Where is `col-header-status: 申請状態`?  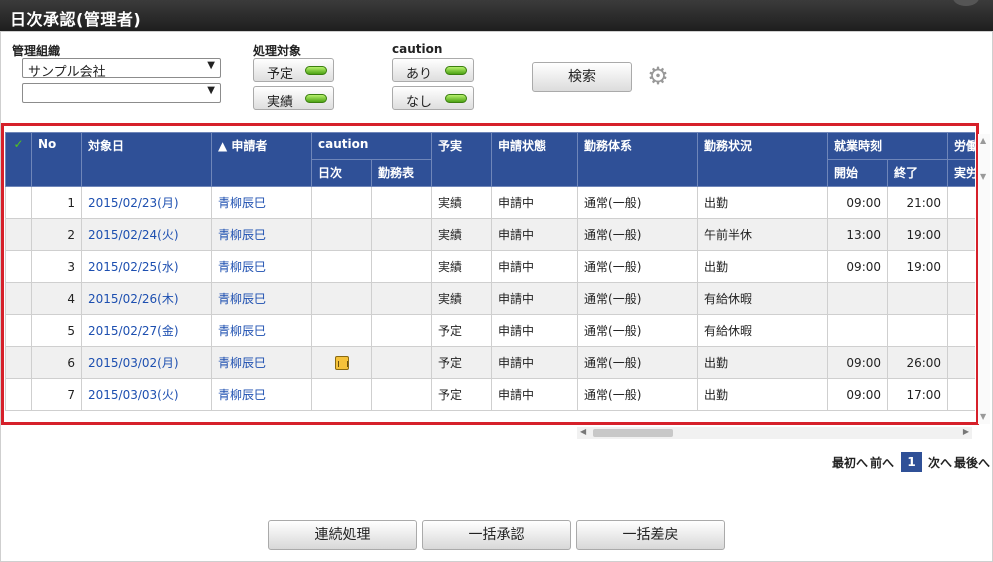 col-header-status: 申請状態 is located at coordinates (535, 159).